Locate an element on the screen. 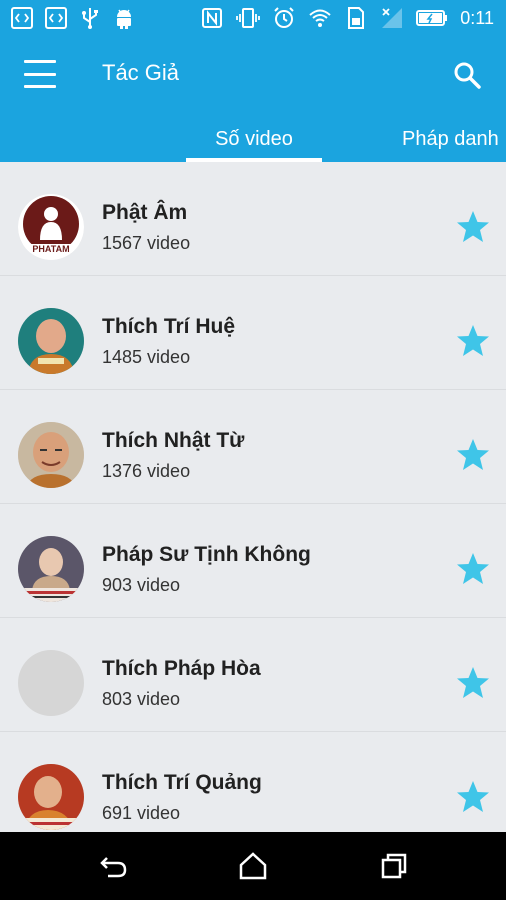 The image size is (506, 900). home-icon is located at coordinates (253, 866).